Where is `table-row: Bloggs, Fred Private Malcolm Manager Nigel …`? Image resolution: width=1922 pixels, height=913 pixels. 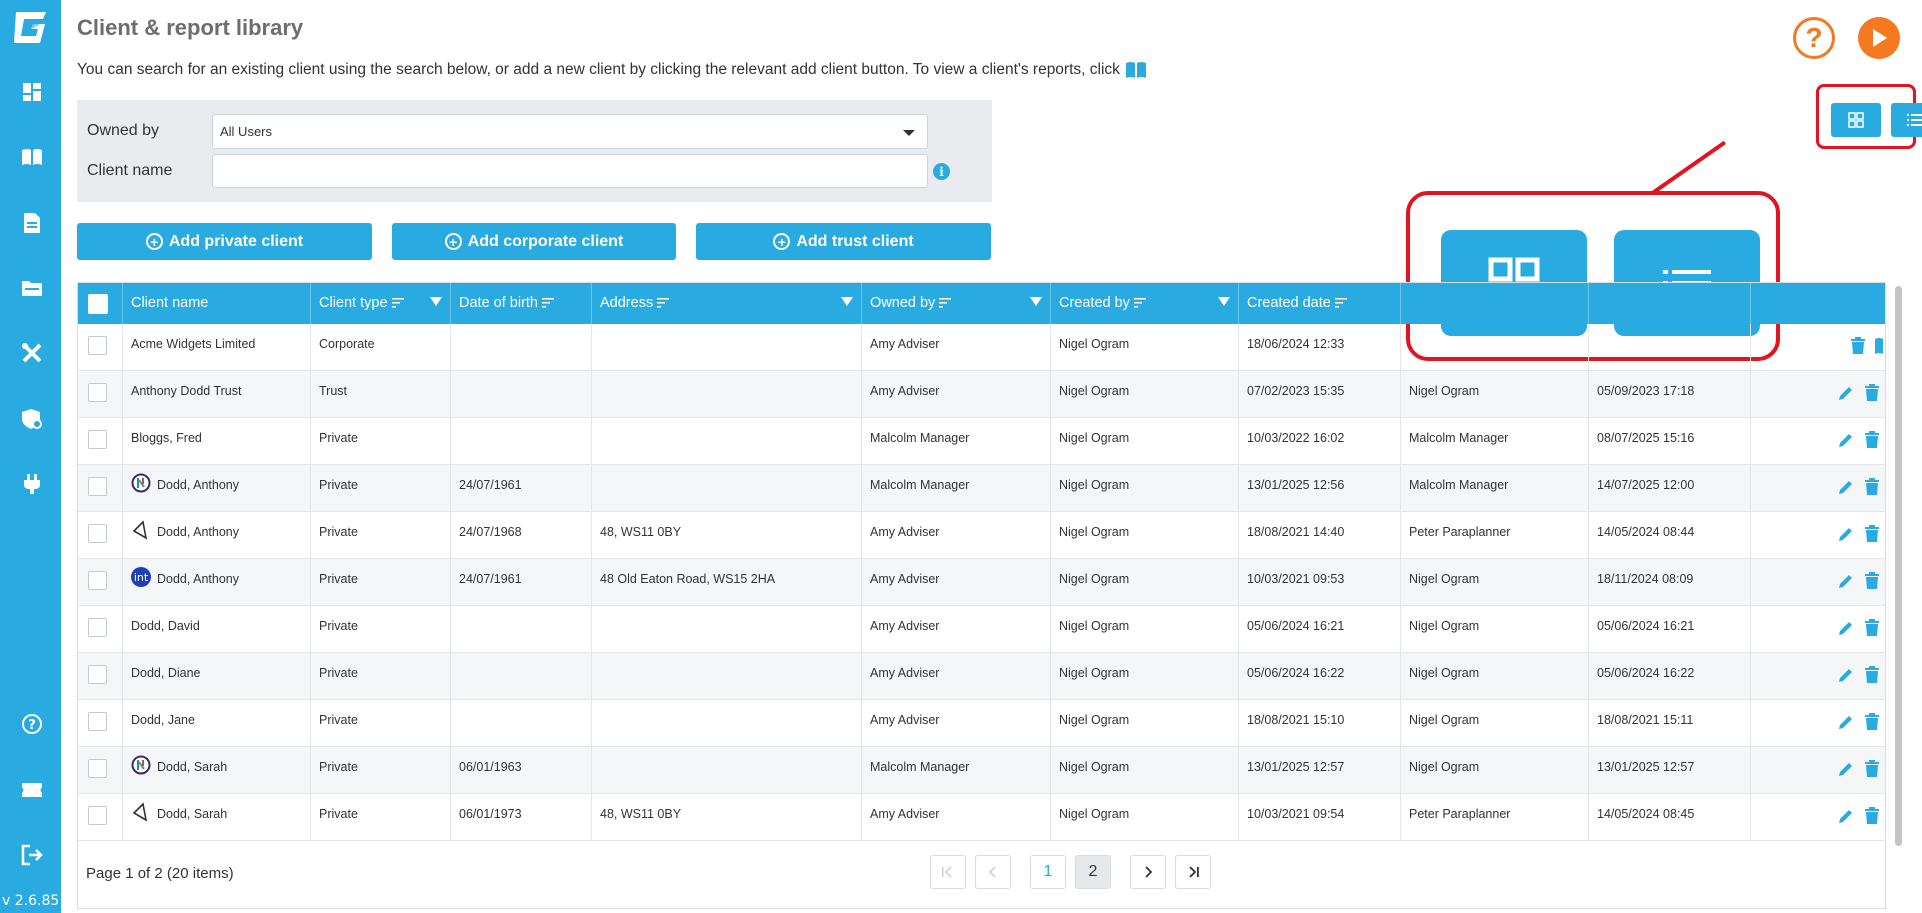
table-row: Bloggs, Fred Private Malcolm Manager Nigel … is located at coordinates (981, 441).